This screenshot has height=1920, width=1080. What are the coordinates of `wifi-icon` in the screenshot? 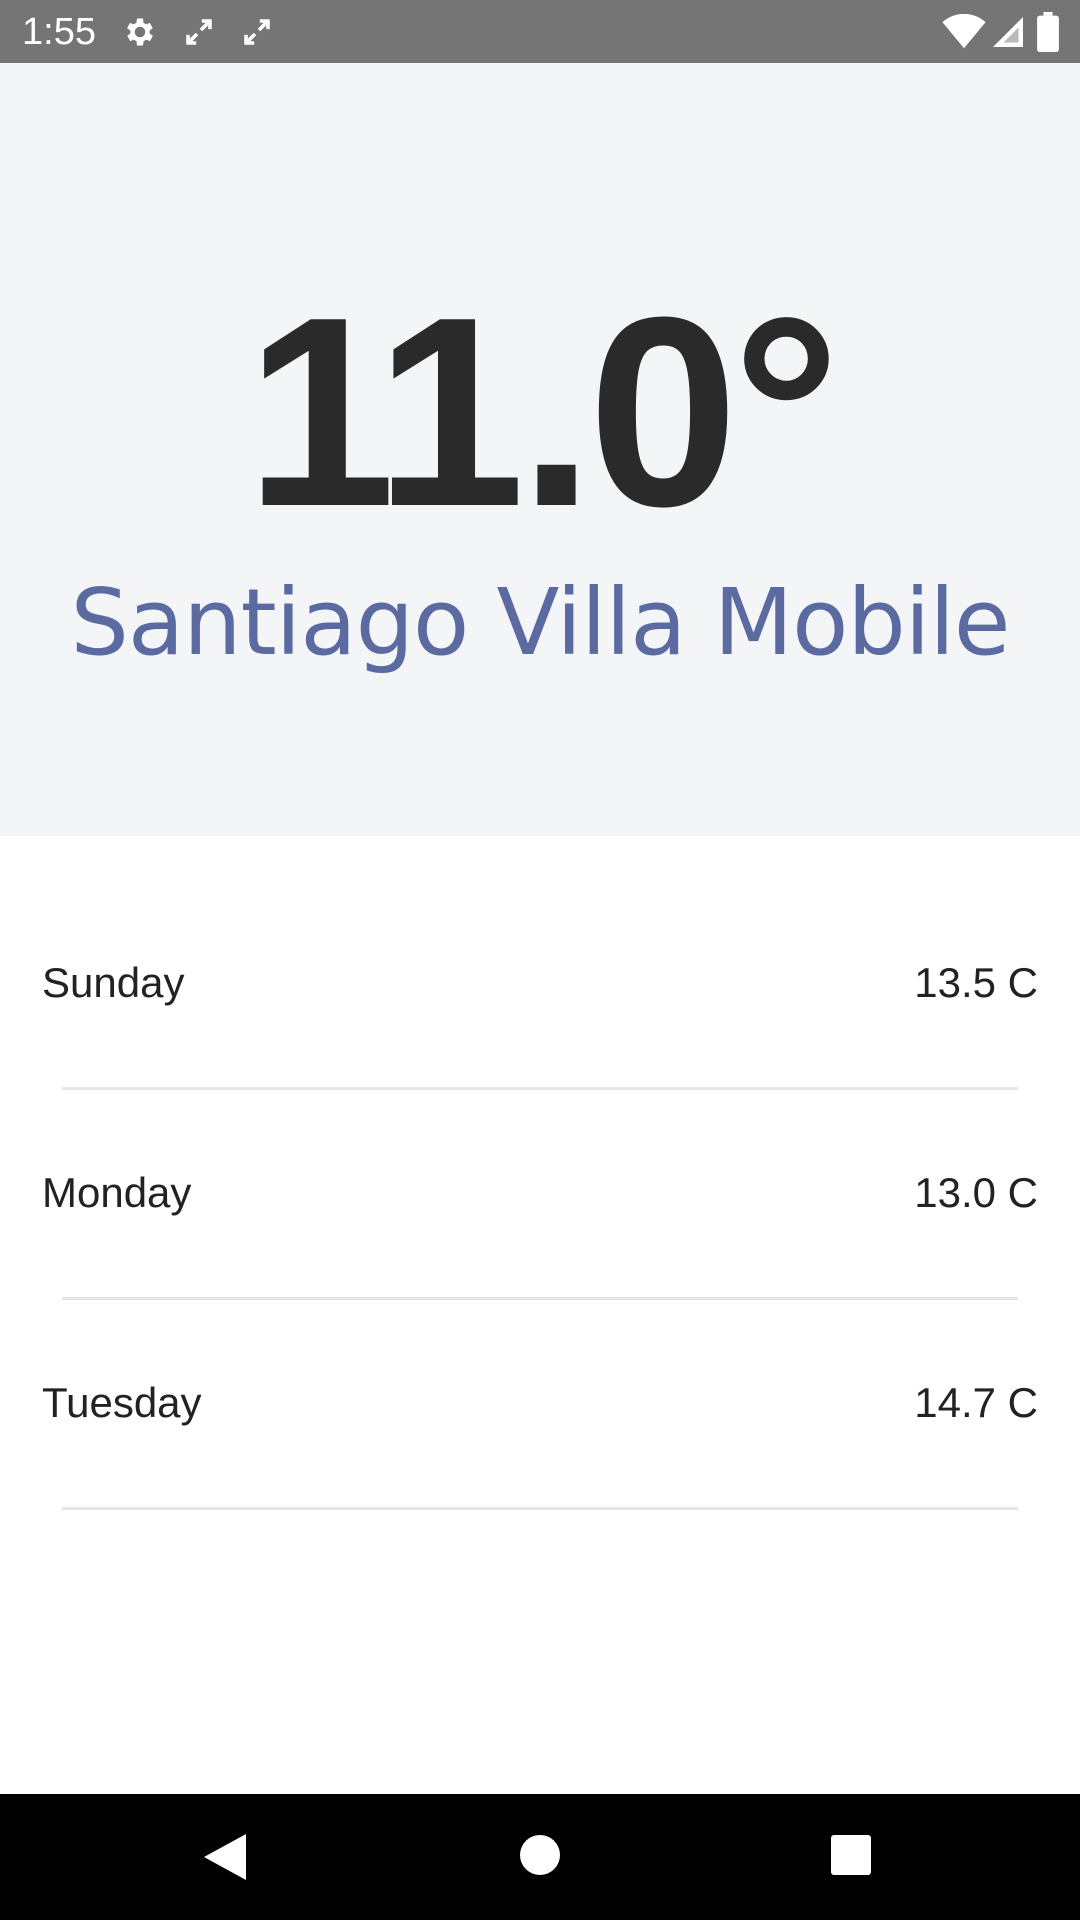 It's located at (964, 31).